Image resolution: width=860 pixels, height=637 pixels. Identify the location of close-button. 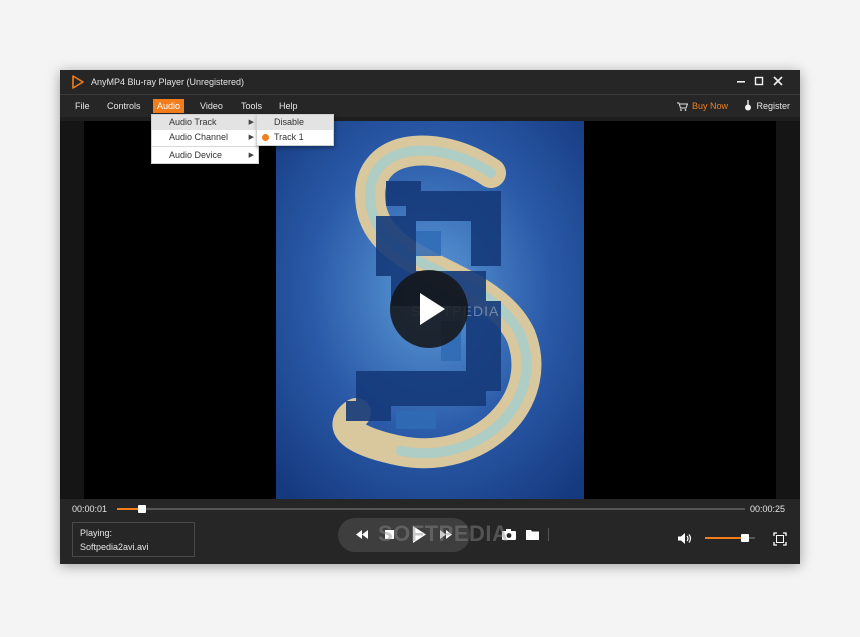
(778, 82).